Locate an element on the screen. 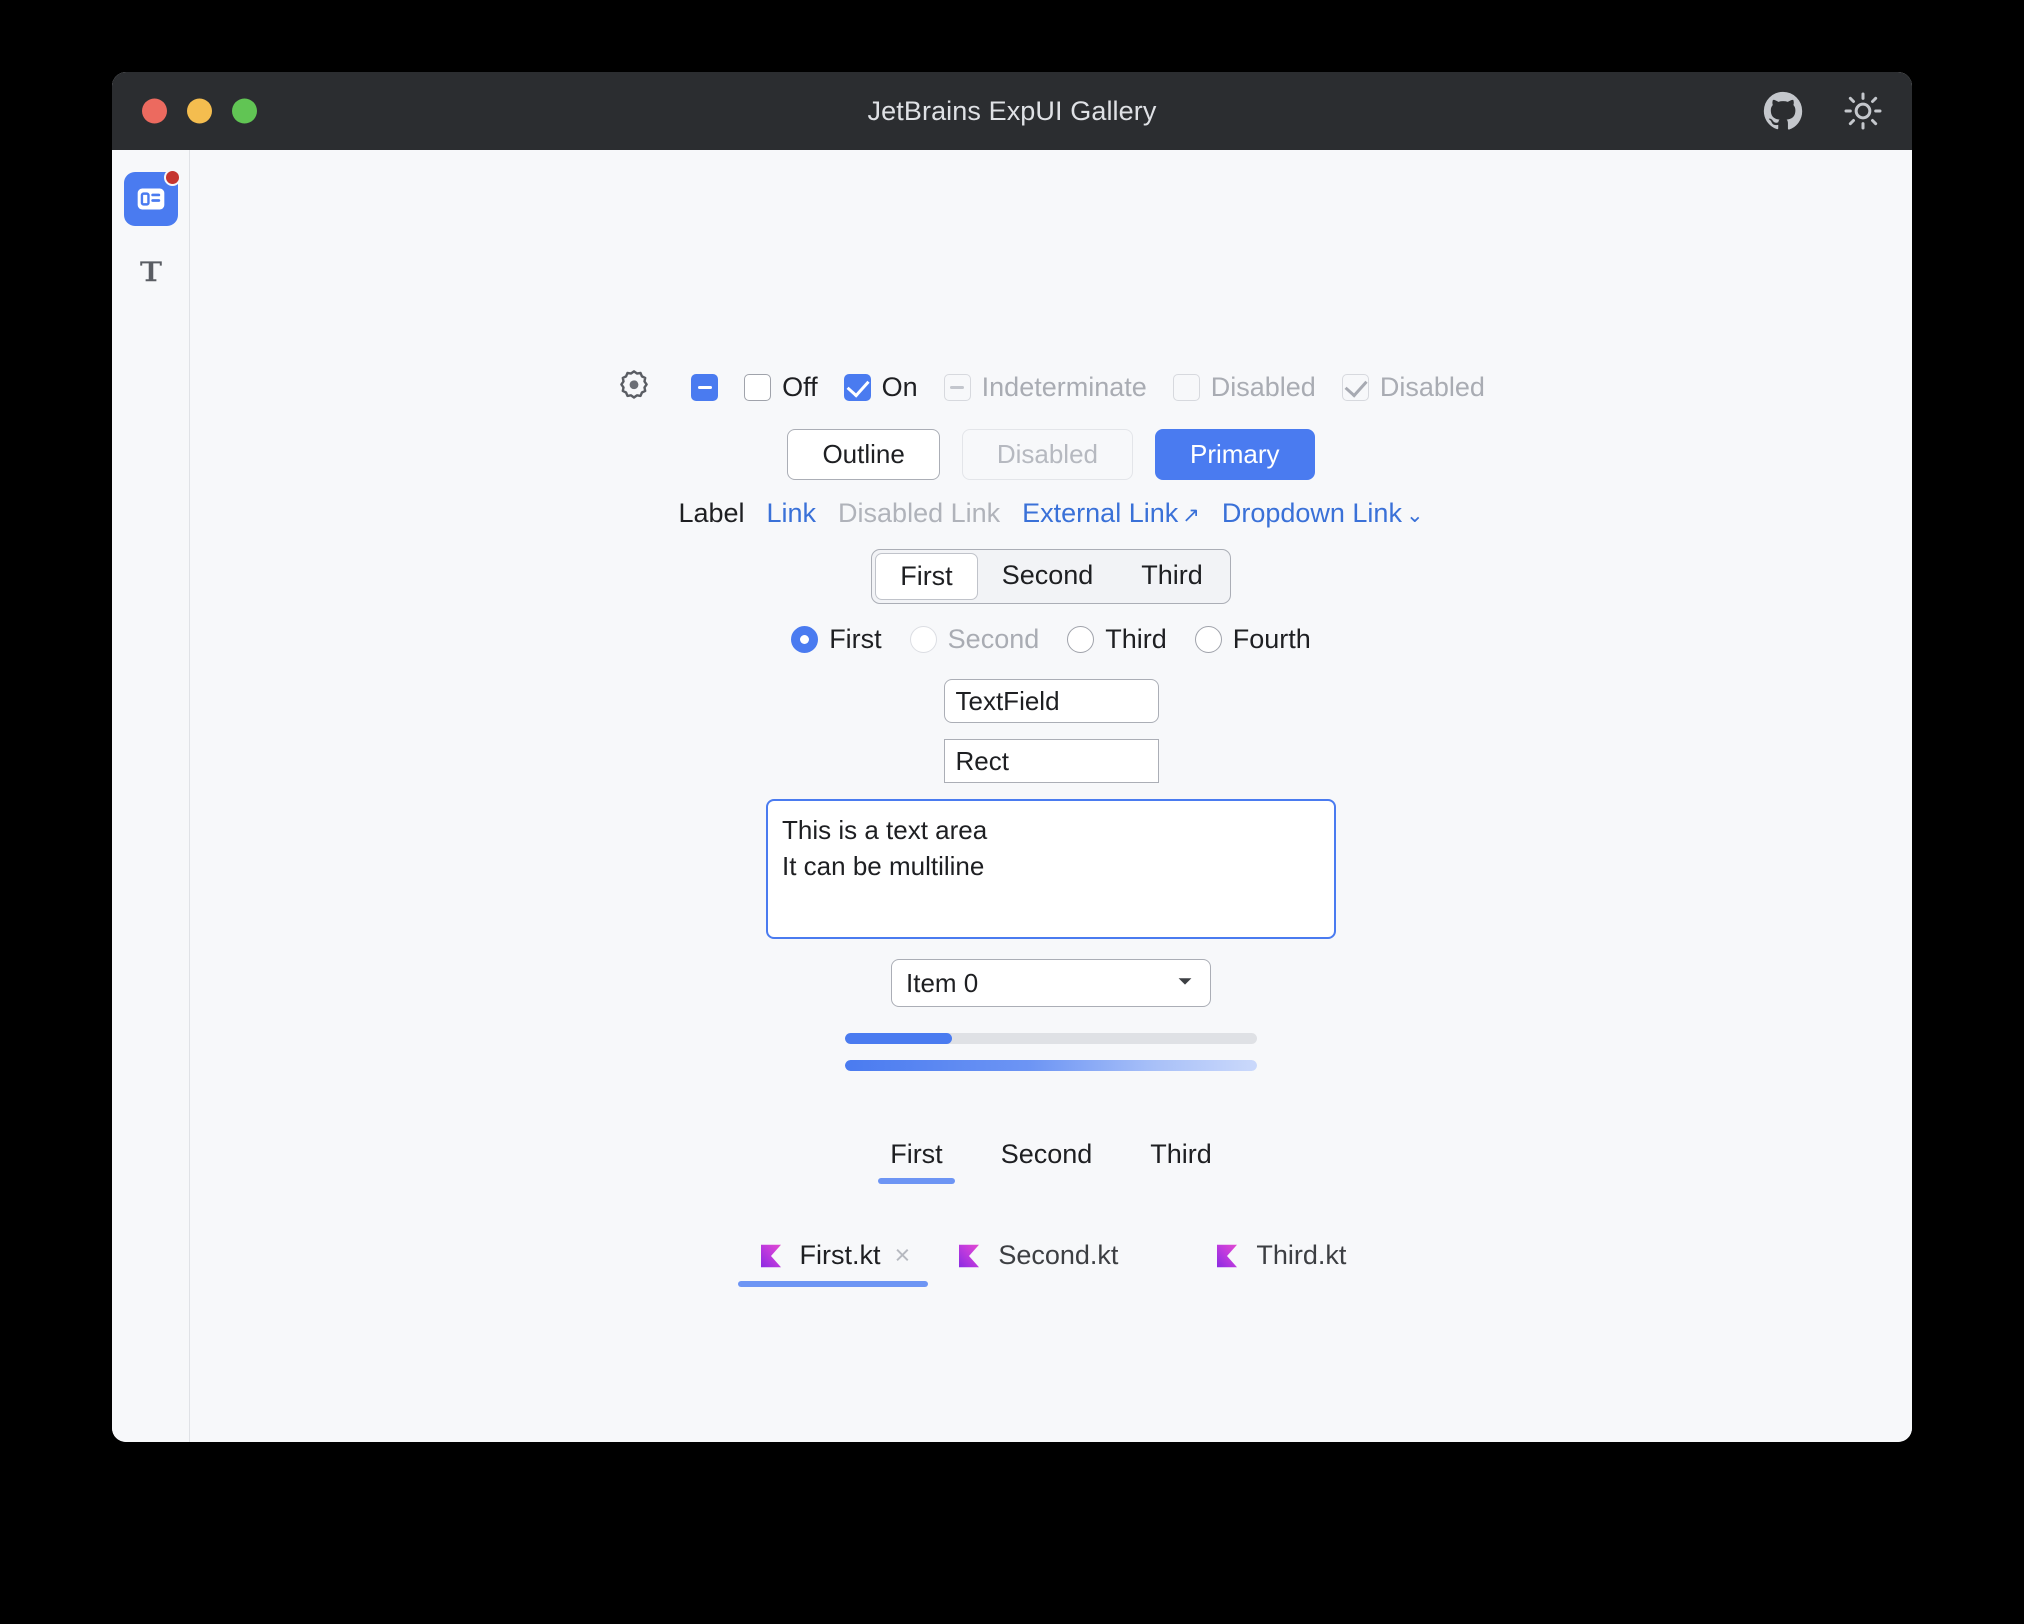 This screenshot has width=2024, height=1624. checkbox-label: Indeterminate is located at coordinates (1064, 387).